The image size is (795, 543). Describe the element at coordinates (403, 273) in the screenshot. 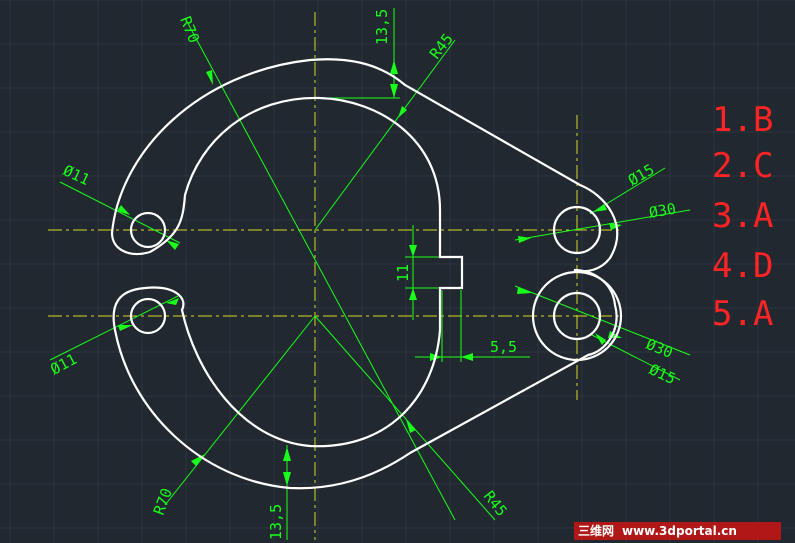

I see `dim-slot-height: 11` at that location.